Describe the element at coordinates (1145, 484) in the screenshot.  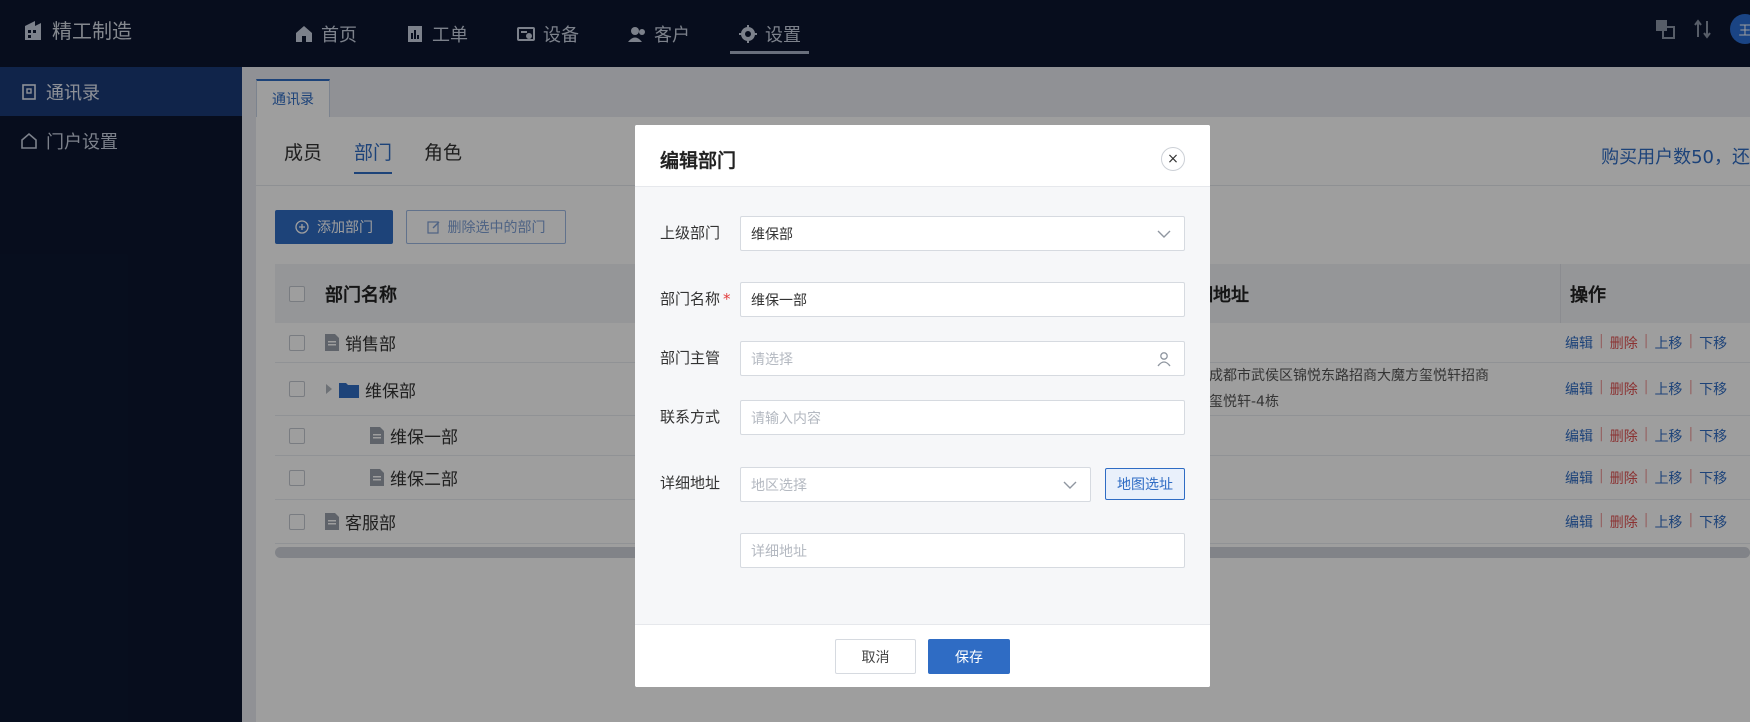
I see `map-select-button: 地图选址` at that location.